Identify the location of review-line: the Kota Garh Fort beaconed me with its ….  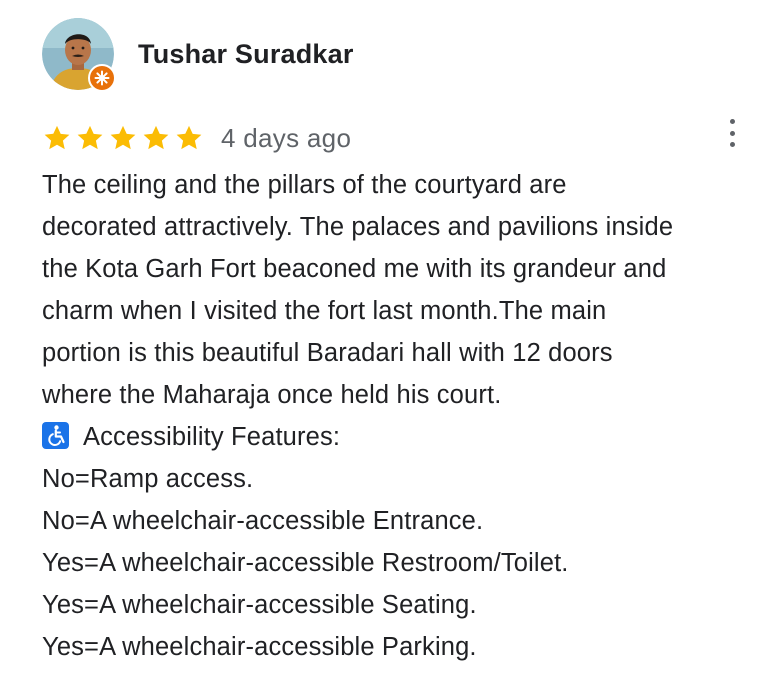
(354, 269).